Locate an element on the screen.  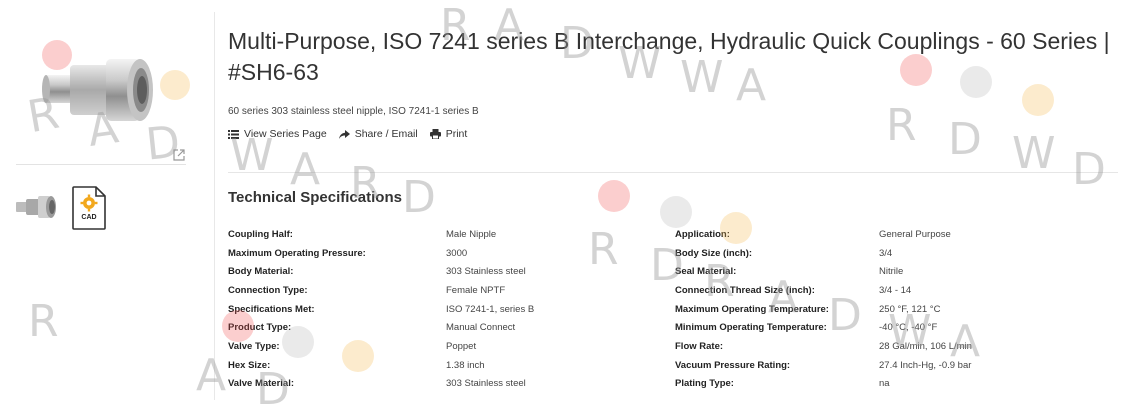
thumbnail-cad: CAD is located at coordinates (89, 208).